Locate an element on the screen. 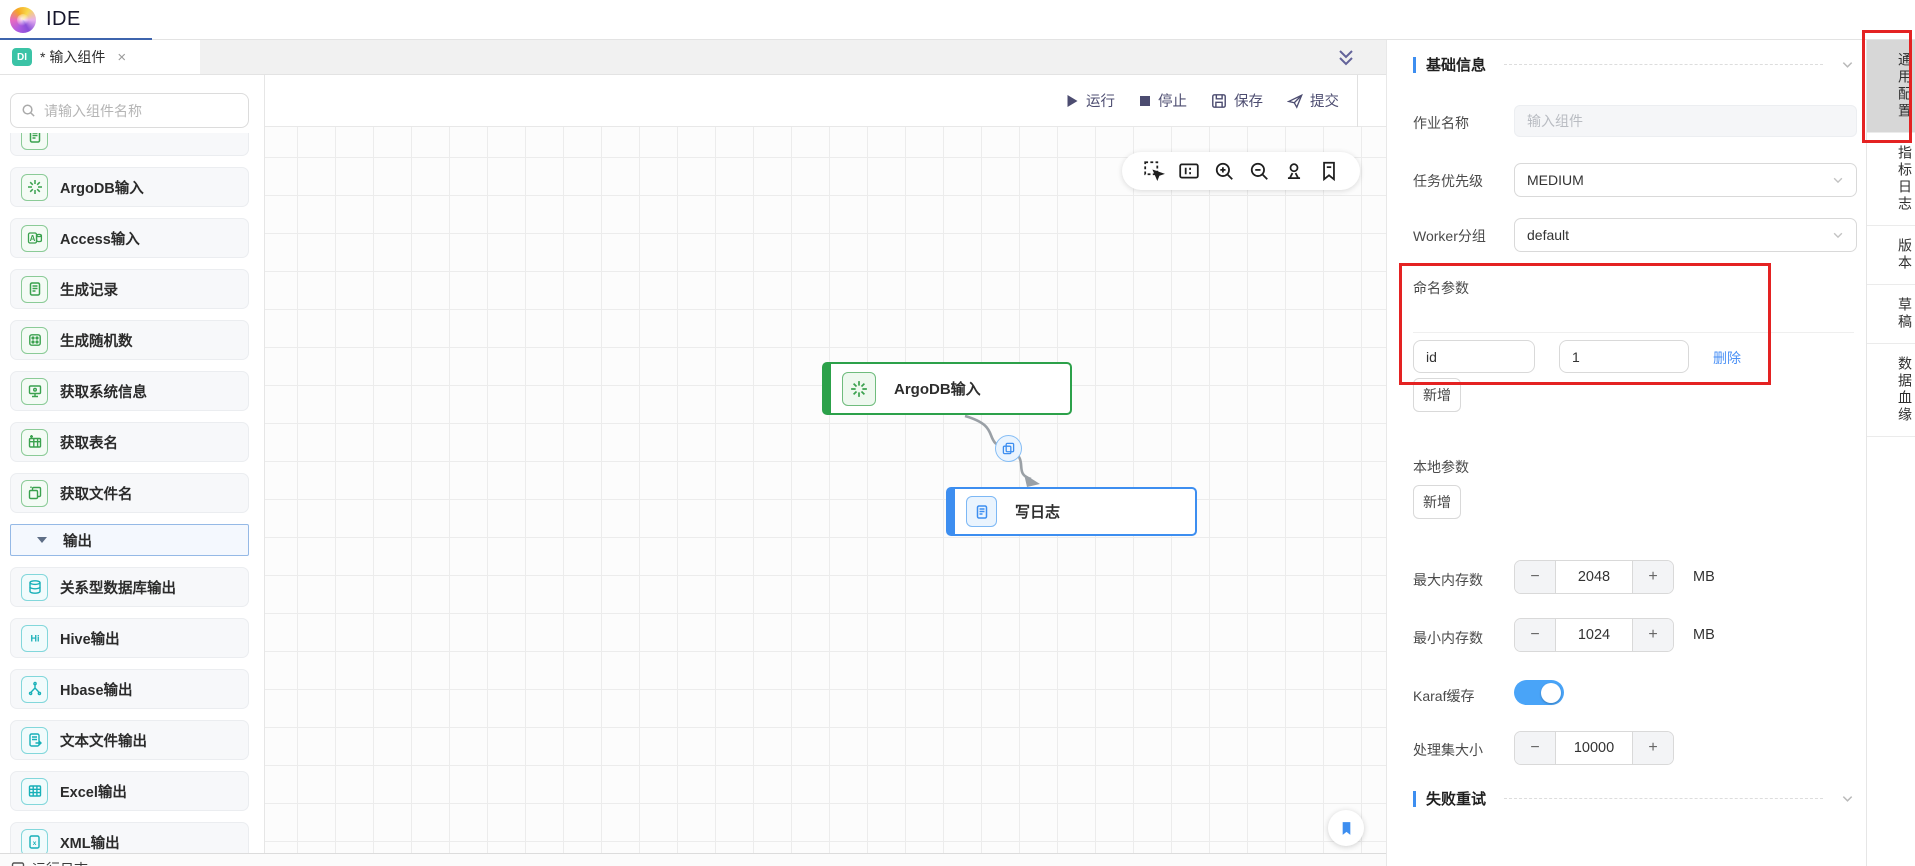 This screenshot has height=866, width=1915. vtab-metrics-log: 指标日志 is located at coordinates (1891, 179).